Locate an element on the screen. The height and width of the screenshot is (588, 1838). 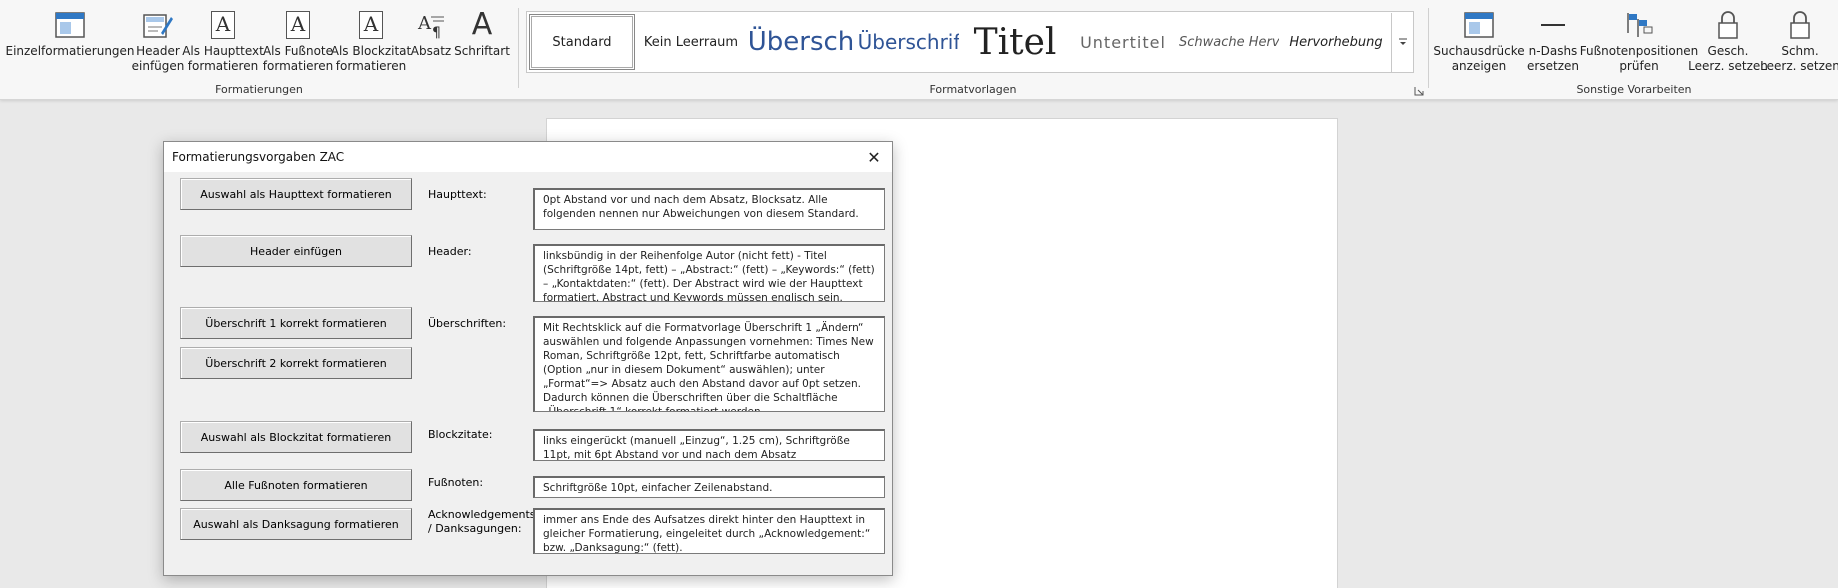
label-blockzitate: Blockzitate: is located at coordinates (460, 434).